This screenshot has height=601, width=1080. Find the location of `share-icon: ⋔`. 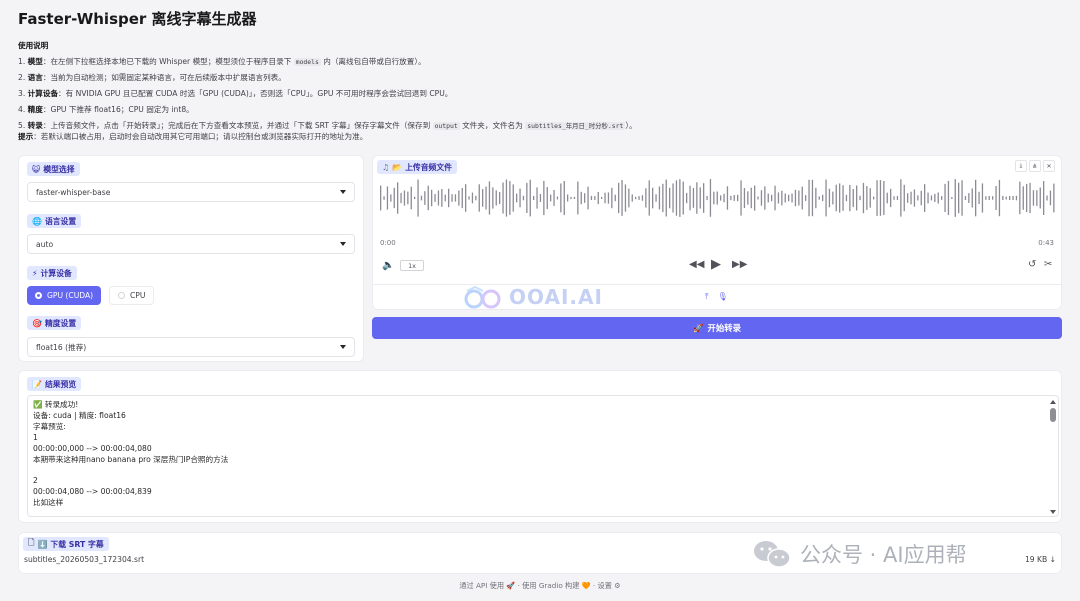

share-icon: ⋔ is located at coordinates (1035, 166).